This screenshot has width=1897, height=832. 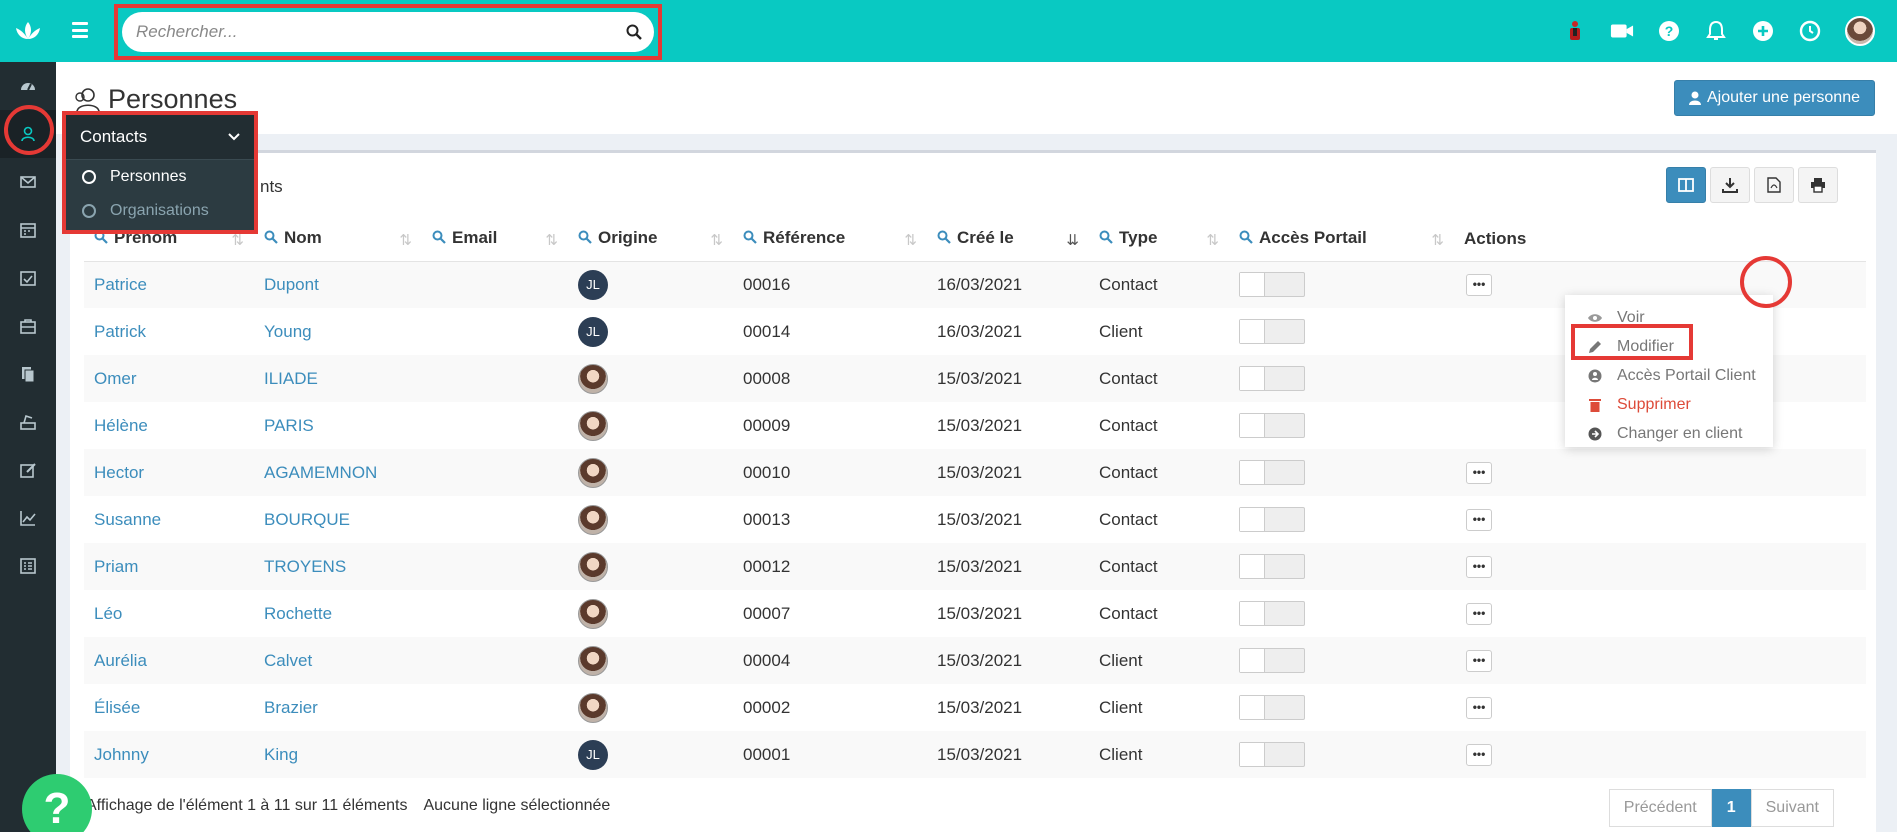 What do you see at coordinates (160, 177) in the screenshot?
I see `submenu-item-personnes: Personnes` at bounding box center [160, 177].